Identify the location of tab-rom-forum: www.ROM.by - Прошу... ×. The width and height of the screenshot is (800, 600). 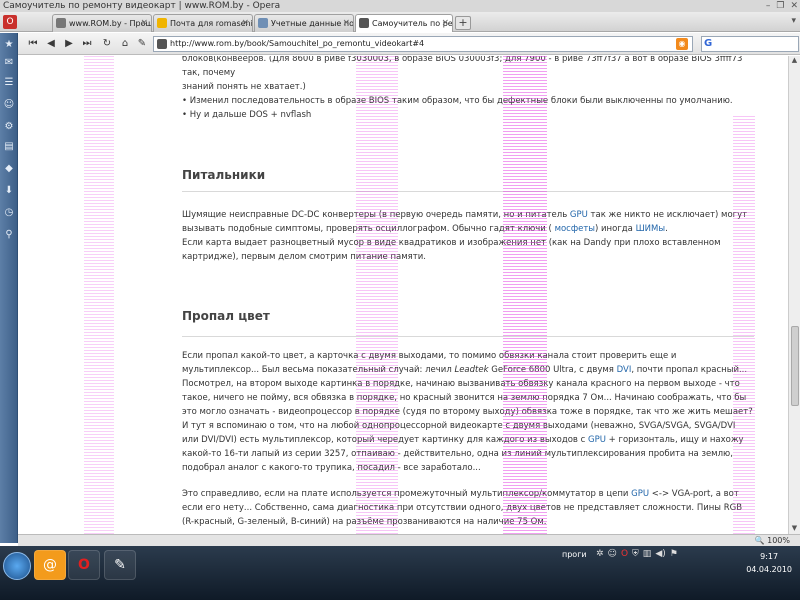
(102, 23).